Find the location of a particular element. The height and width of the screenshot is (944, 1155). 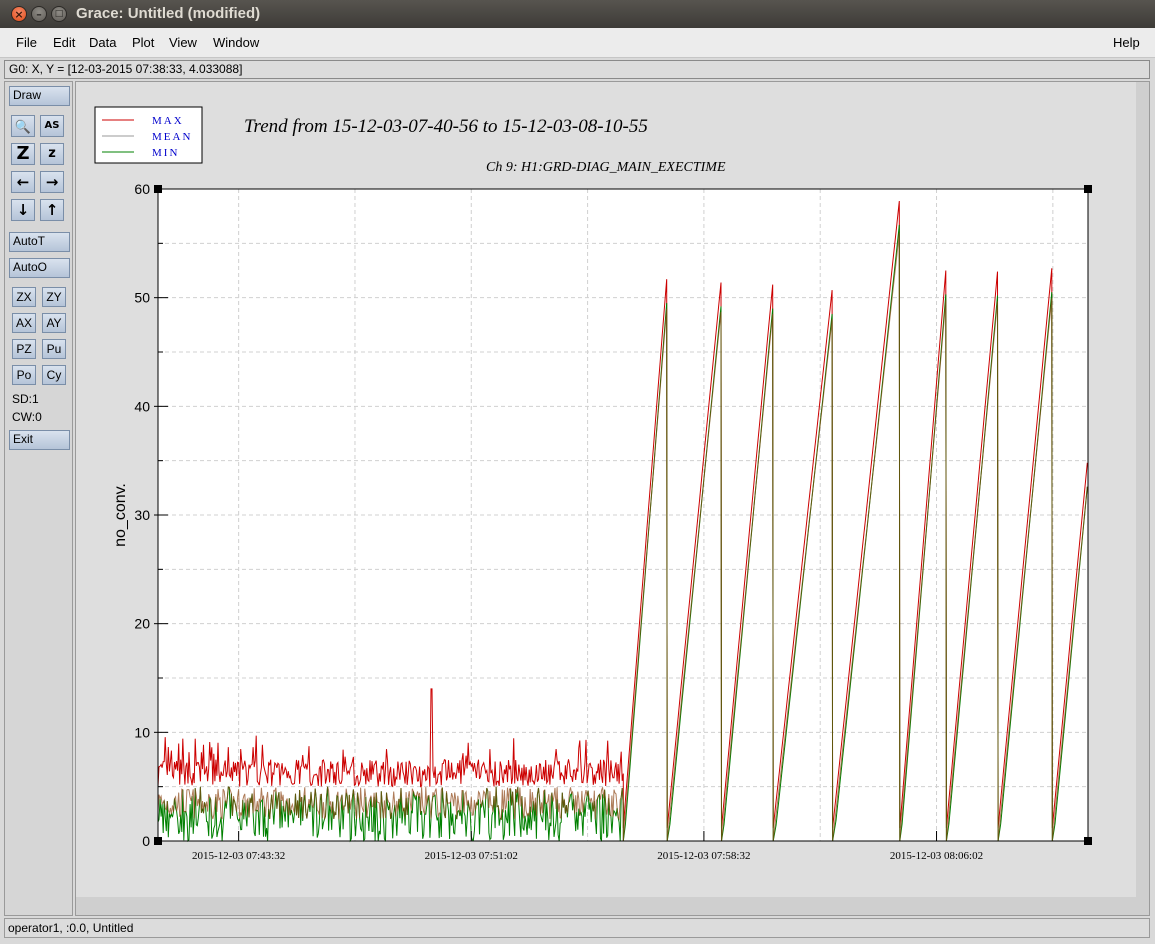

y-tick-label: 0 is located at coordinates (146, 841).